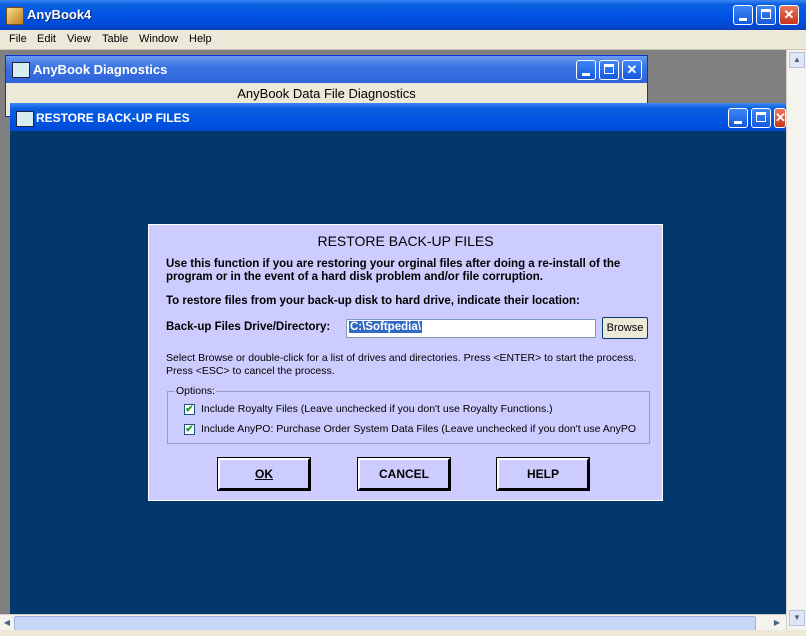 This screenshot has width=806, height=636. Describe the element at coordinates (471, 328) in the screenshot. I see `backup-dir-input: C:\Softpedia\` at that location.